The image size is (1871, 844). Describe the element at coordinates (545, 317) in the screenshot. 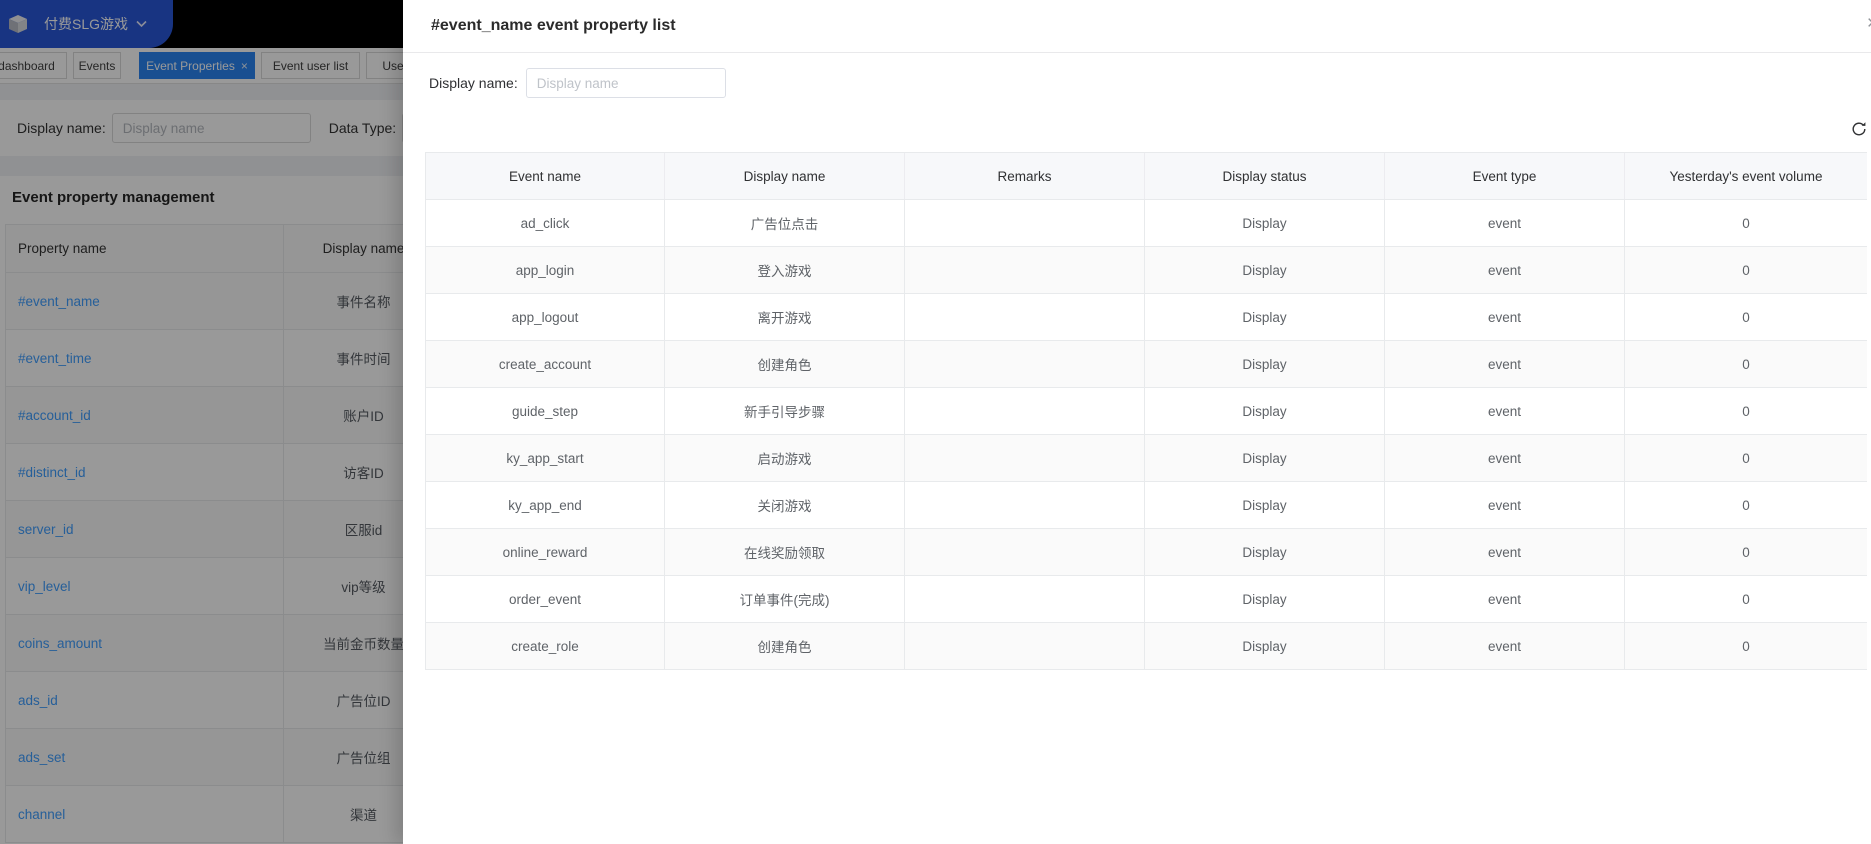

I see `event-cell-event-name: app_logout` at that location.